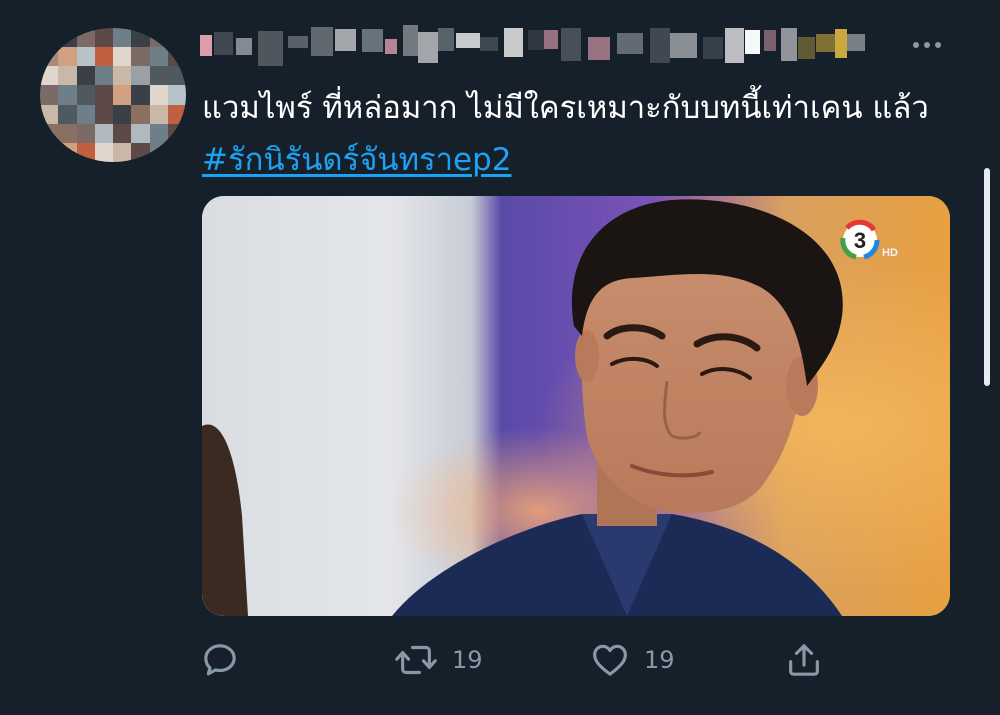  I want to click on more-options-button, so click(927, 45).